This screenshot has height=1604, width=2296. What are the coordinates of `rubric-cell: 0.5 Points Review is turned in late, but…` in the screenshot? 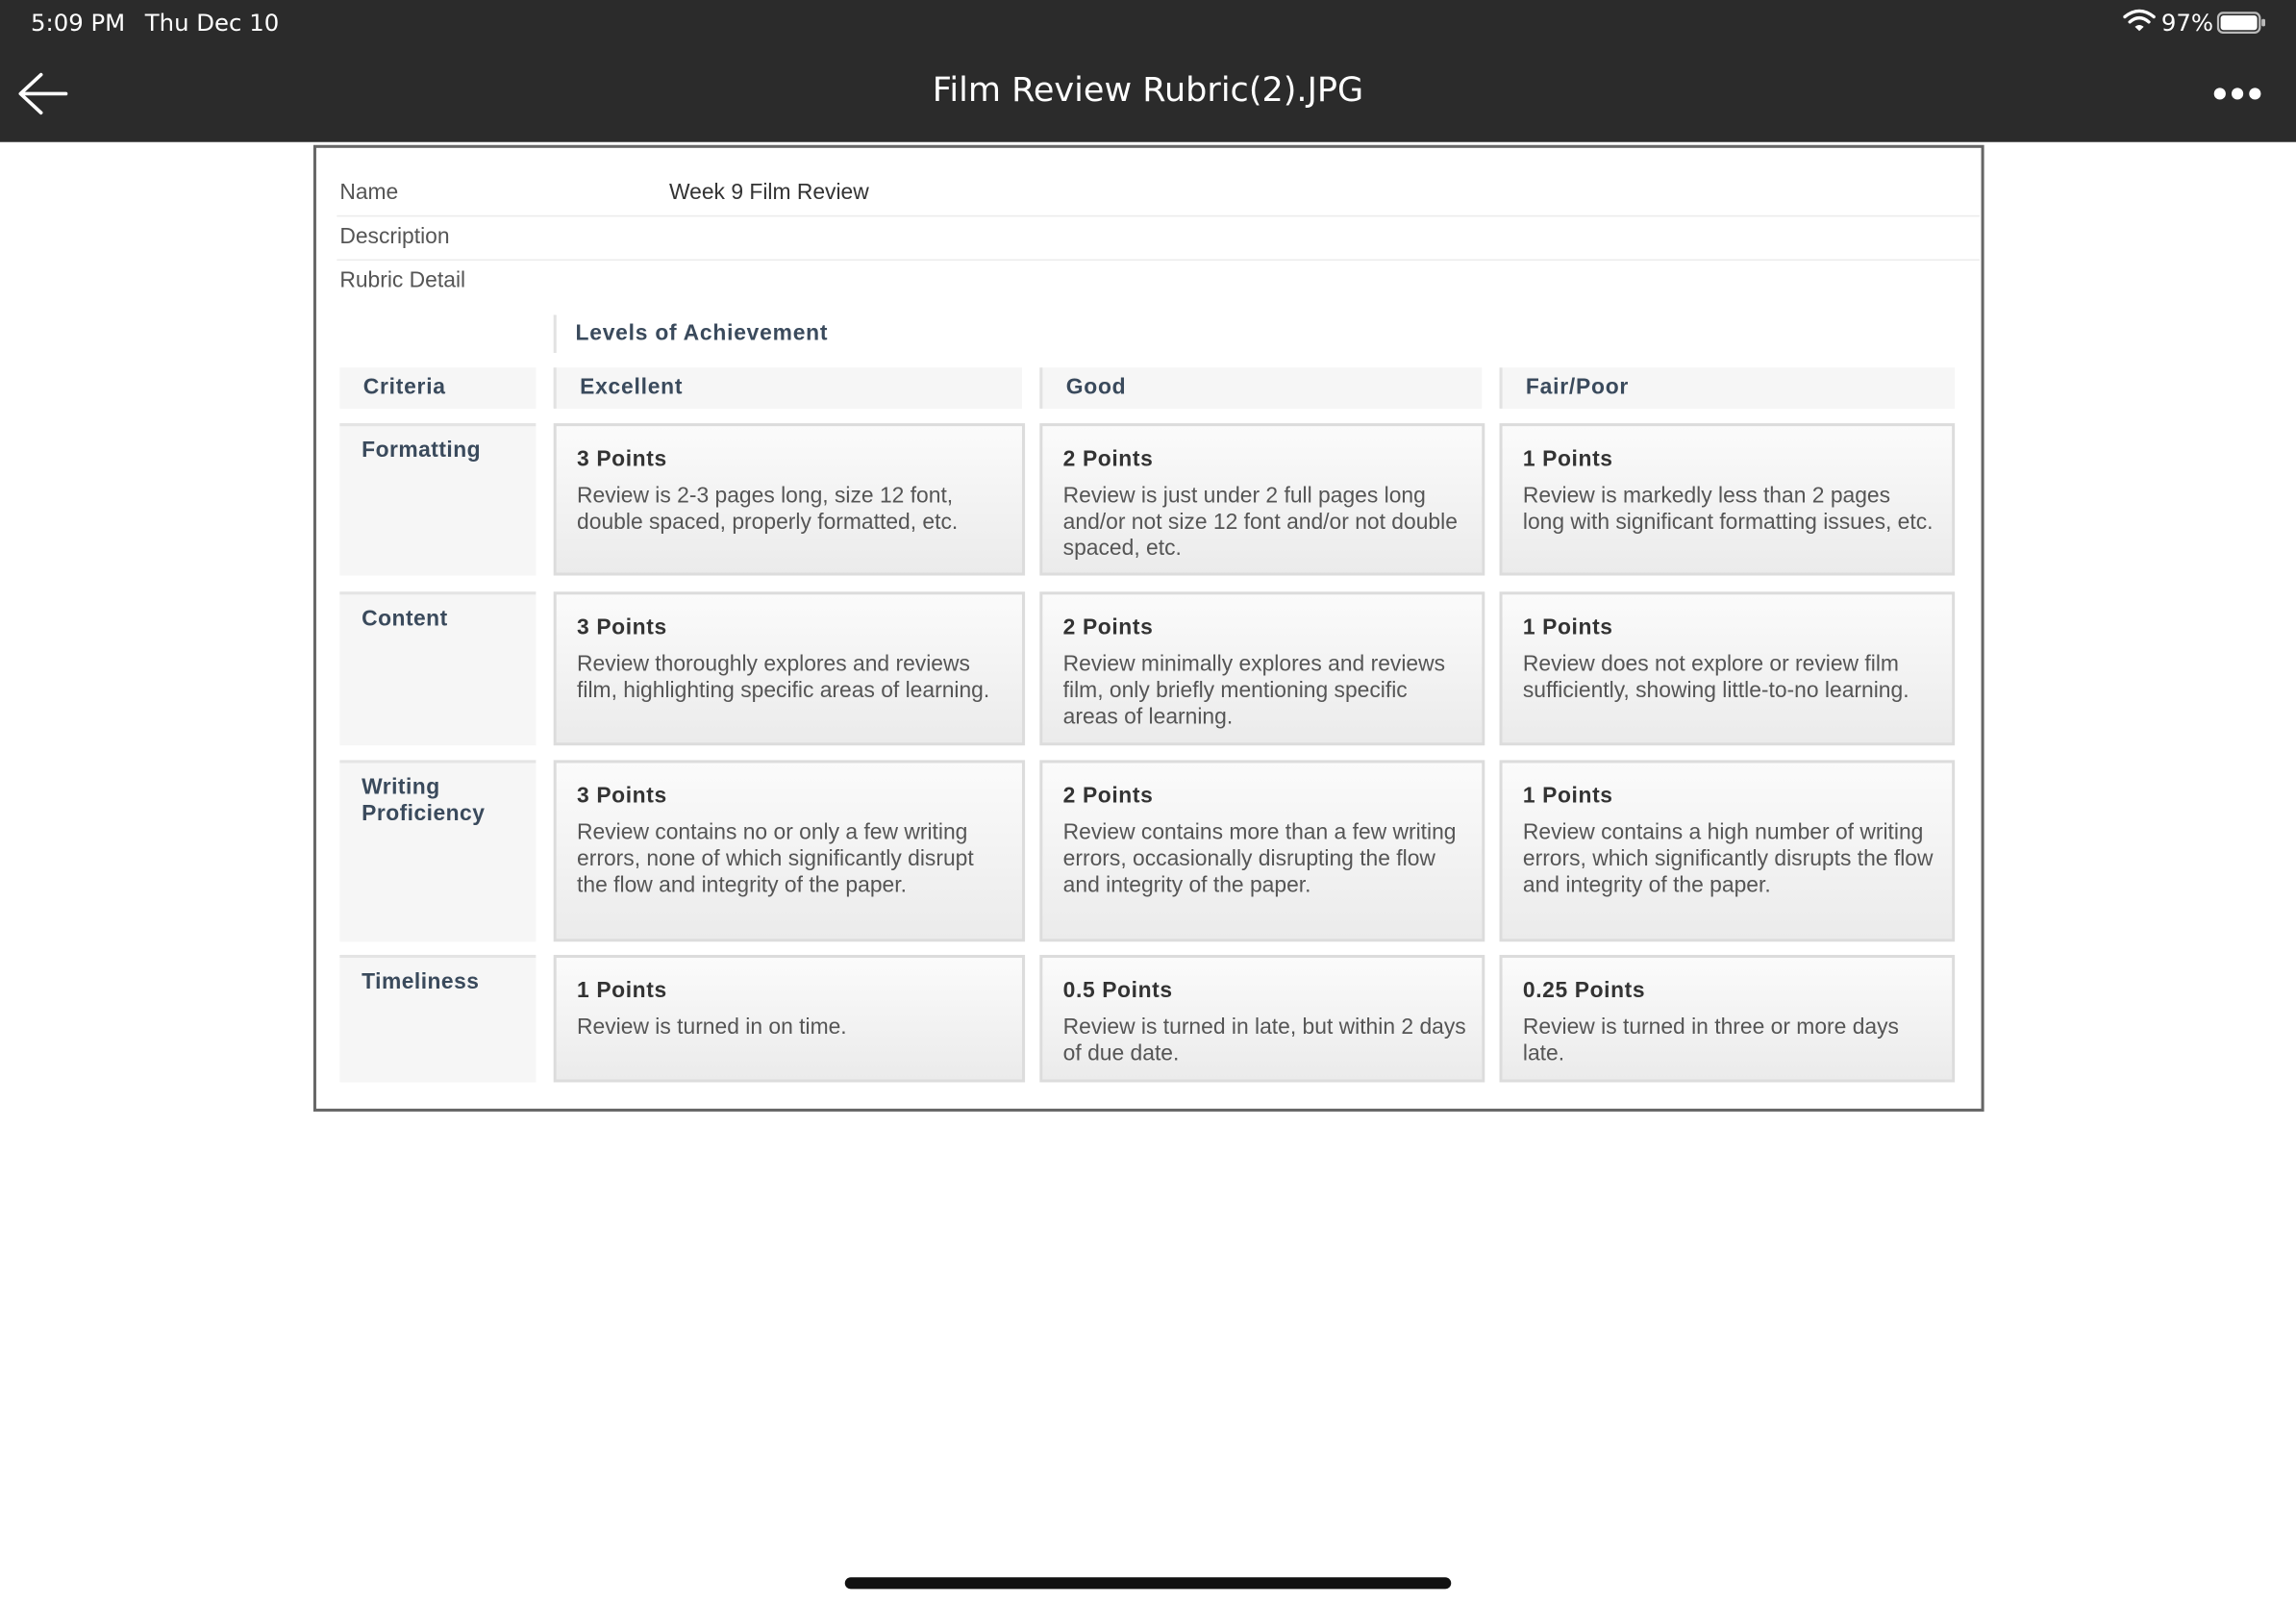 It's located at (1262, 1018).